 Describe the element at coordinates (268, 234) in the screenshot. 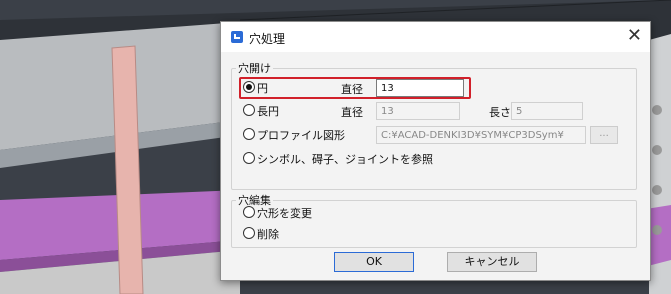

I see `delete-label: 削除` at that location.